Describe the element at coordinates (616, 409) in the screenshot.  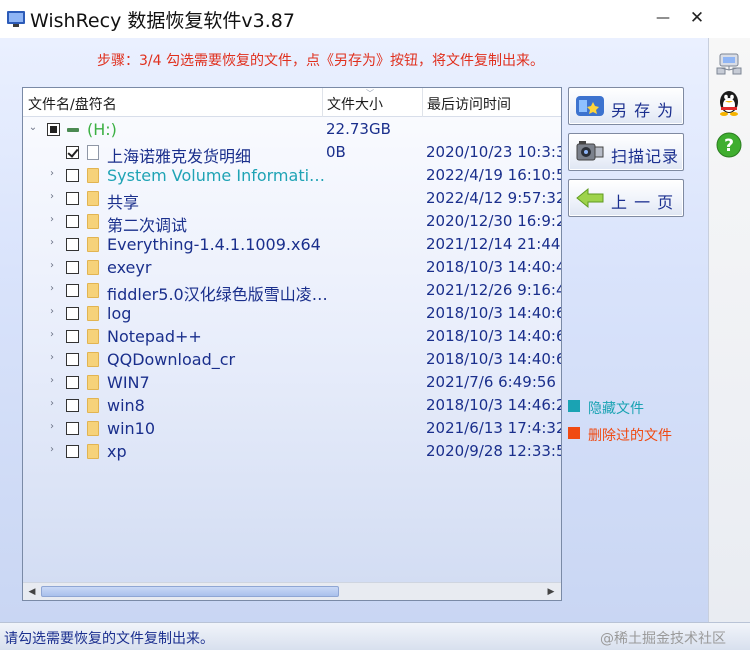
I see `legend-hidden-label: 隐藏文件` at that location.